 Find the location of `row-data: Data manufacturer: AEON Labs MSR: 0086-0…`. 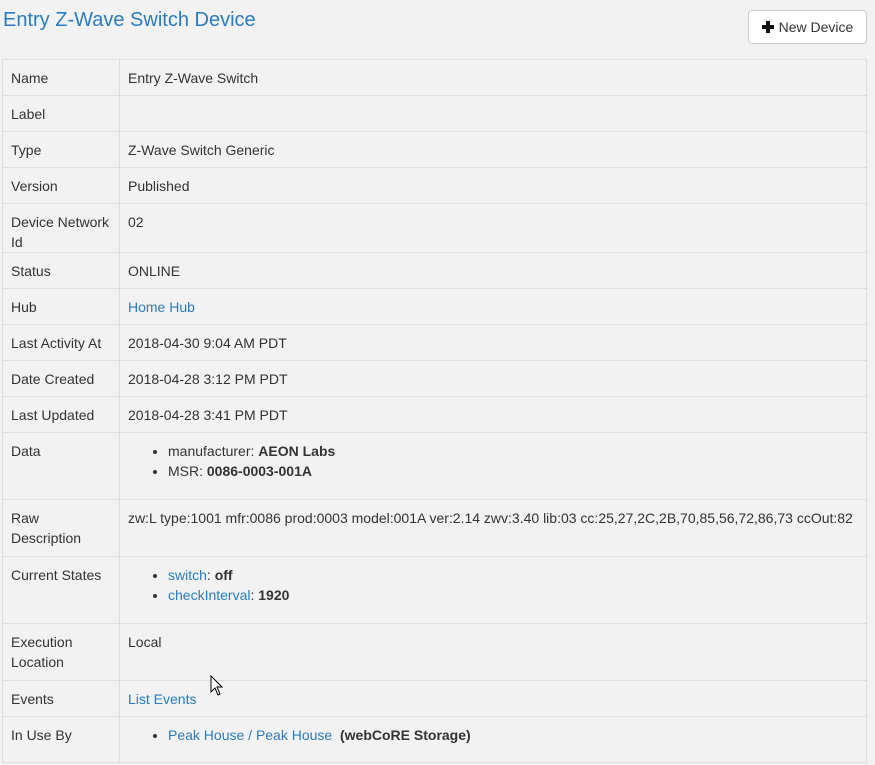

row-data: Data manufacturer: AEON Labs MSR: 0086-0… is located at coordinates (434, 466).